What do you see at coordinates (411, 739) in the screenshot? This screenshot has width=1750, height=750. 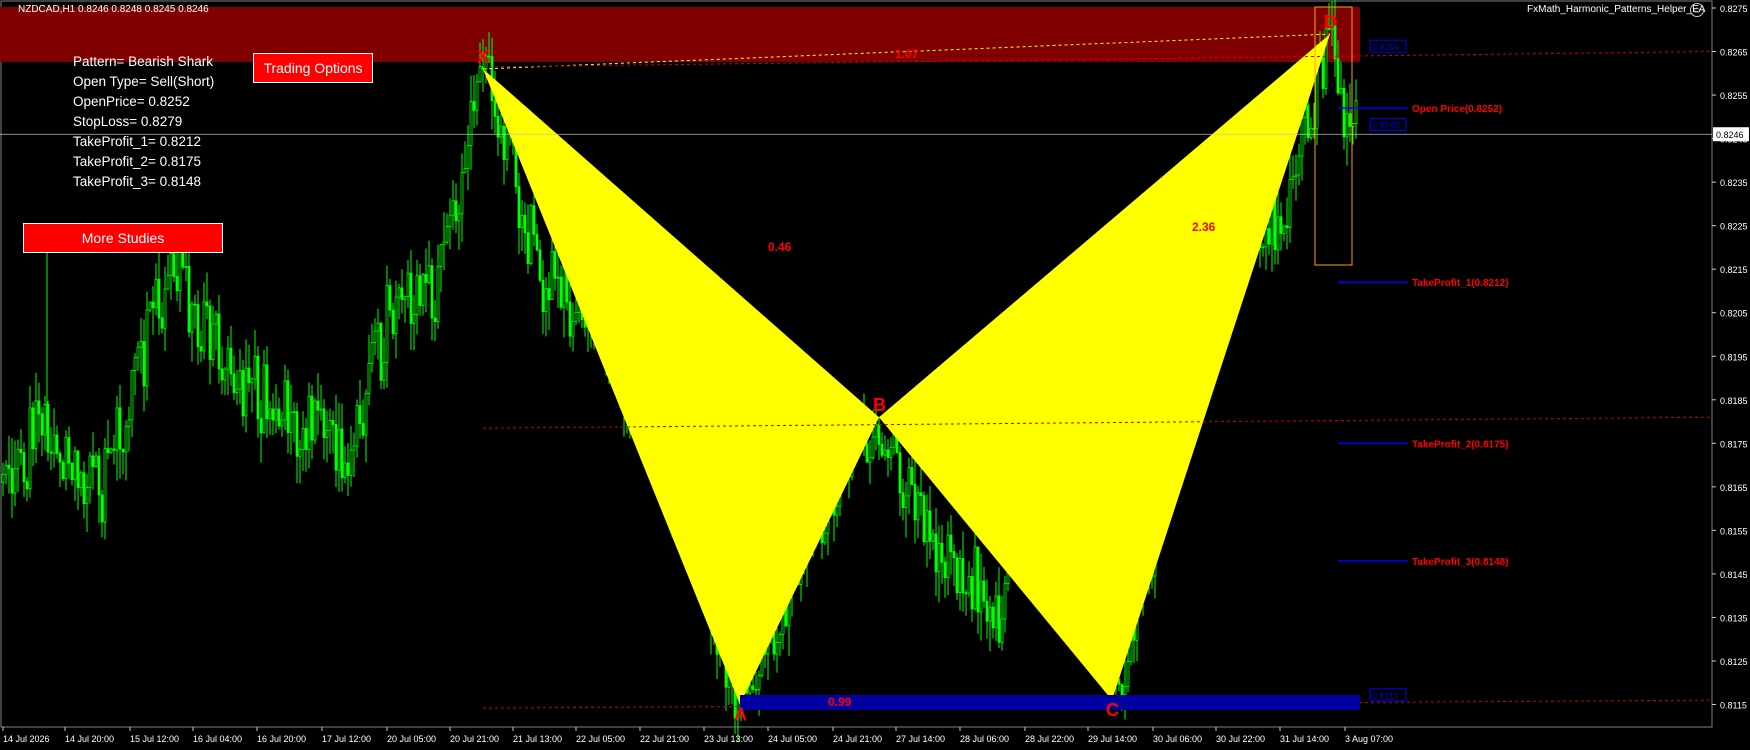 I see `x-tick-label: 20 Jul 05:00` at bounding box center [411, 739].